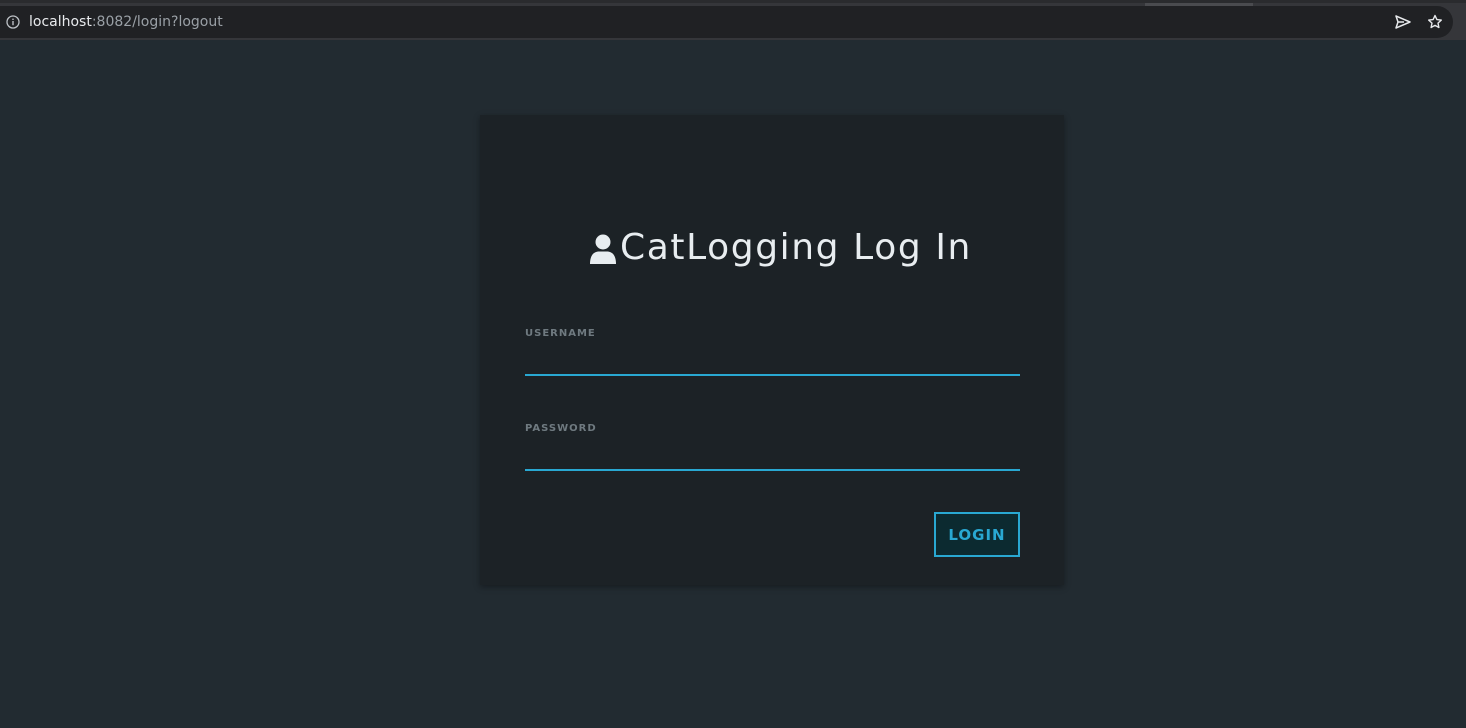 The width and height of the screenshot is (1466, 728). I want to click on address-bar: localhost:8082/login?logout, so click(726, 22).